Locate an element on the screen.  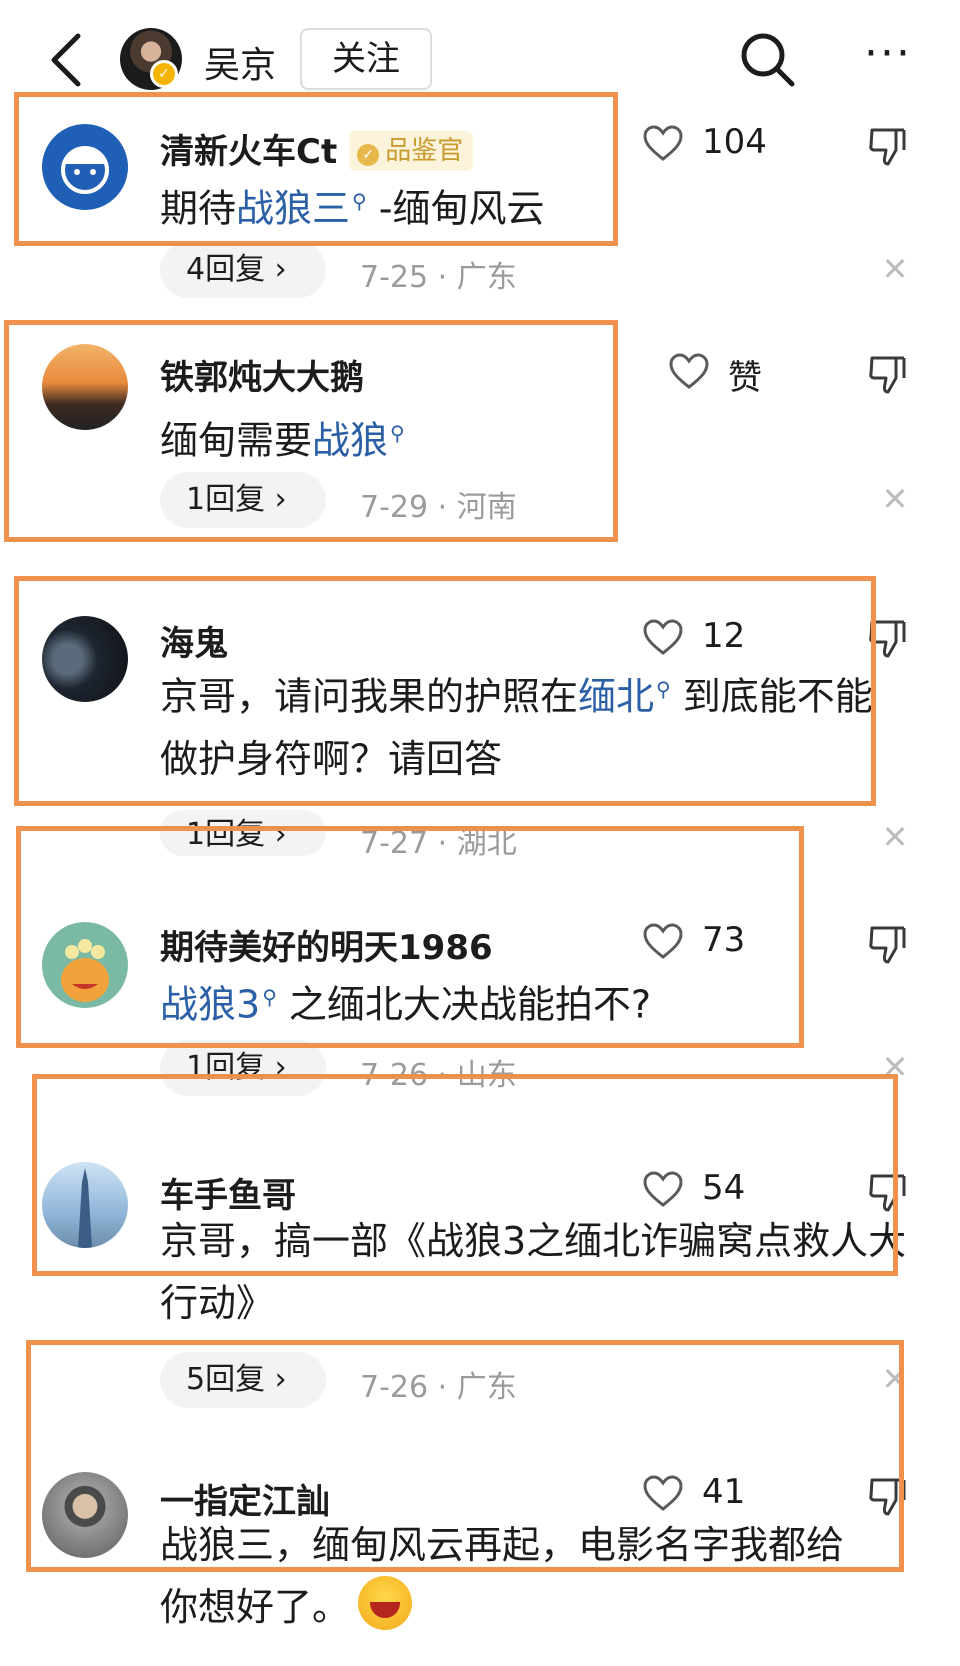
username: 清新火车Ct ✓ 品鉴官 is located at coordinates (317, 148).